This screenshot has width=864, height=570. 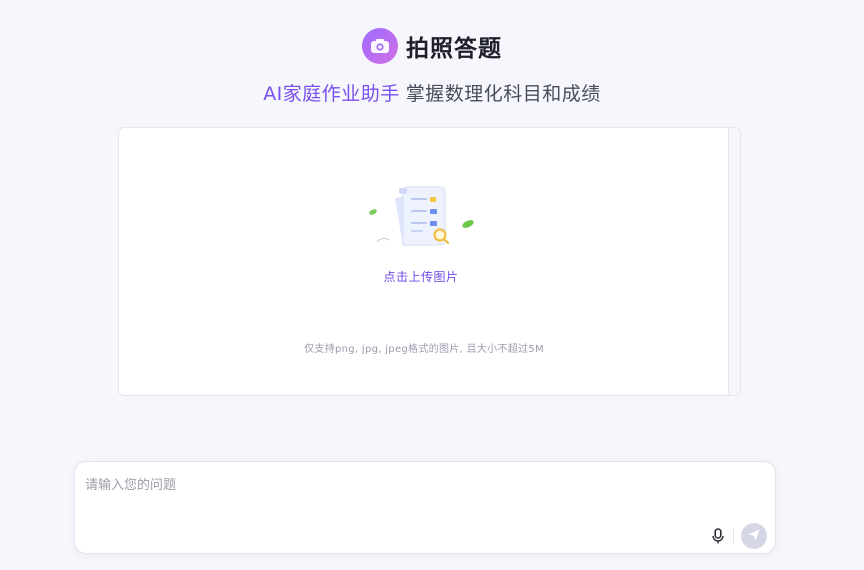 I want to click on subtitle: AI家庭作业助手 掌握数理化科目和成绩, so click(x=432, y=92).